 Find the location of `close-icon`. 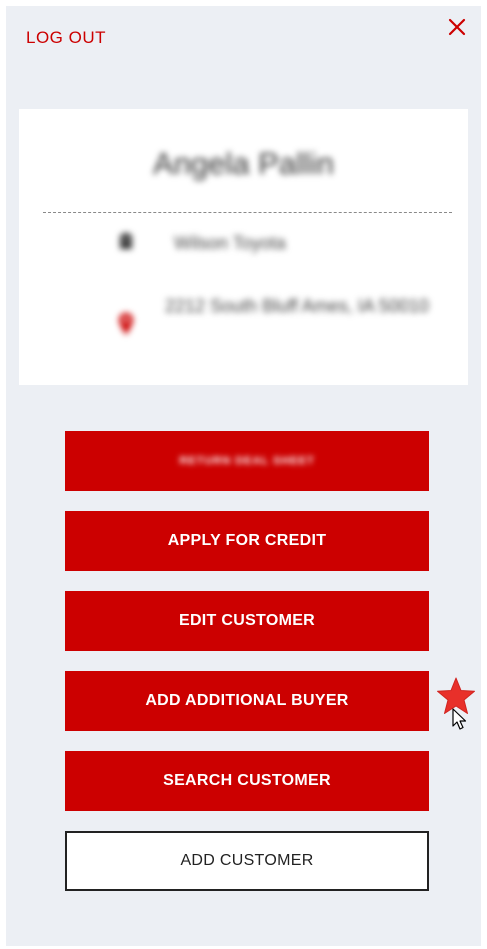

close-icon is located at coordinates (457, 27).